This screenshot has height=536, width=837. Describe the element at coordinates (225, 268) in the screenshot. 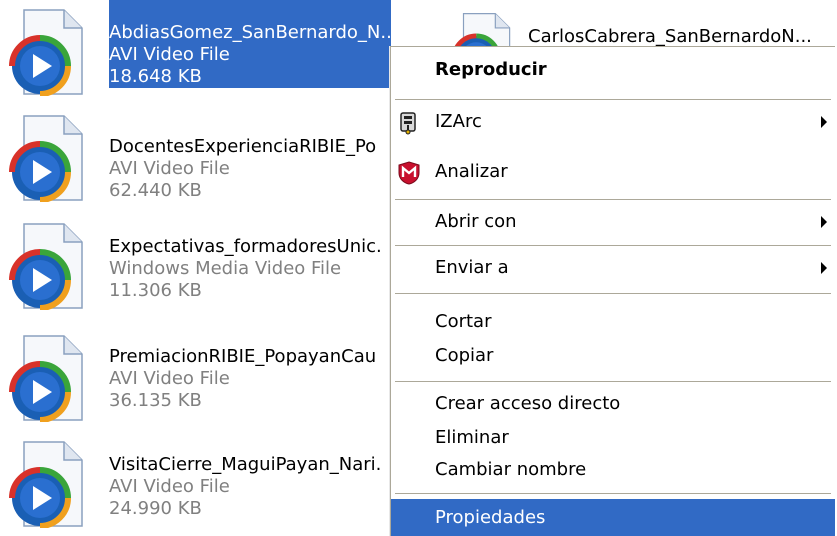

I see `file-type: Windows Media Video File` at that location.